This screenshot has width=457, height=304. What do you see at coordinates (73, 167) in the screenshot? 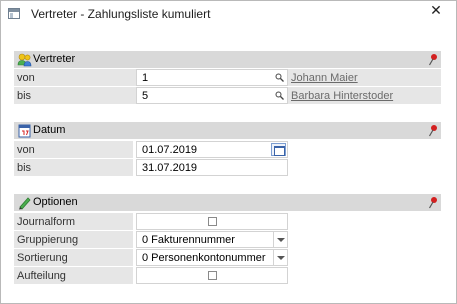
I see `datum-bis-label: bis` at bounding box center [73, 167].